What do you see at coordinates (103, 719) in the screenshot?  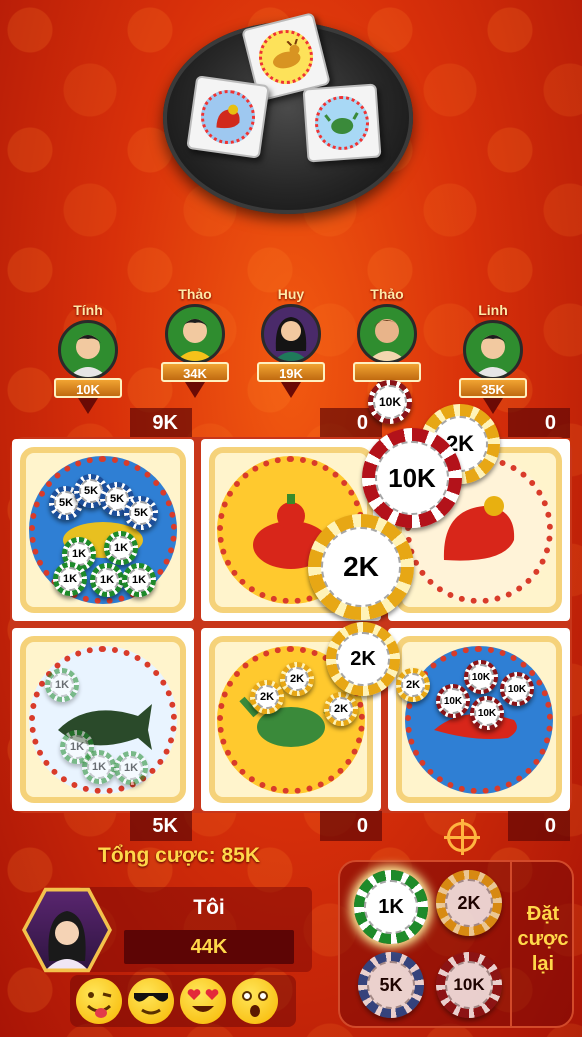 I see `bet-cell-fish` at bounding box center [103, 719].